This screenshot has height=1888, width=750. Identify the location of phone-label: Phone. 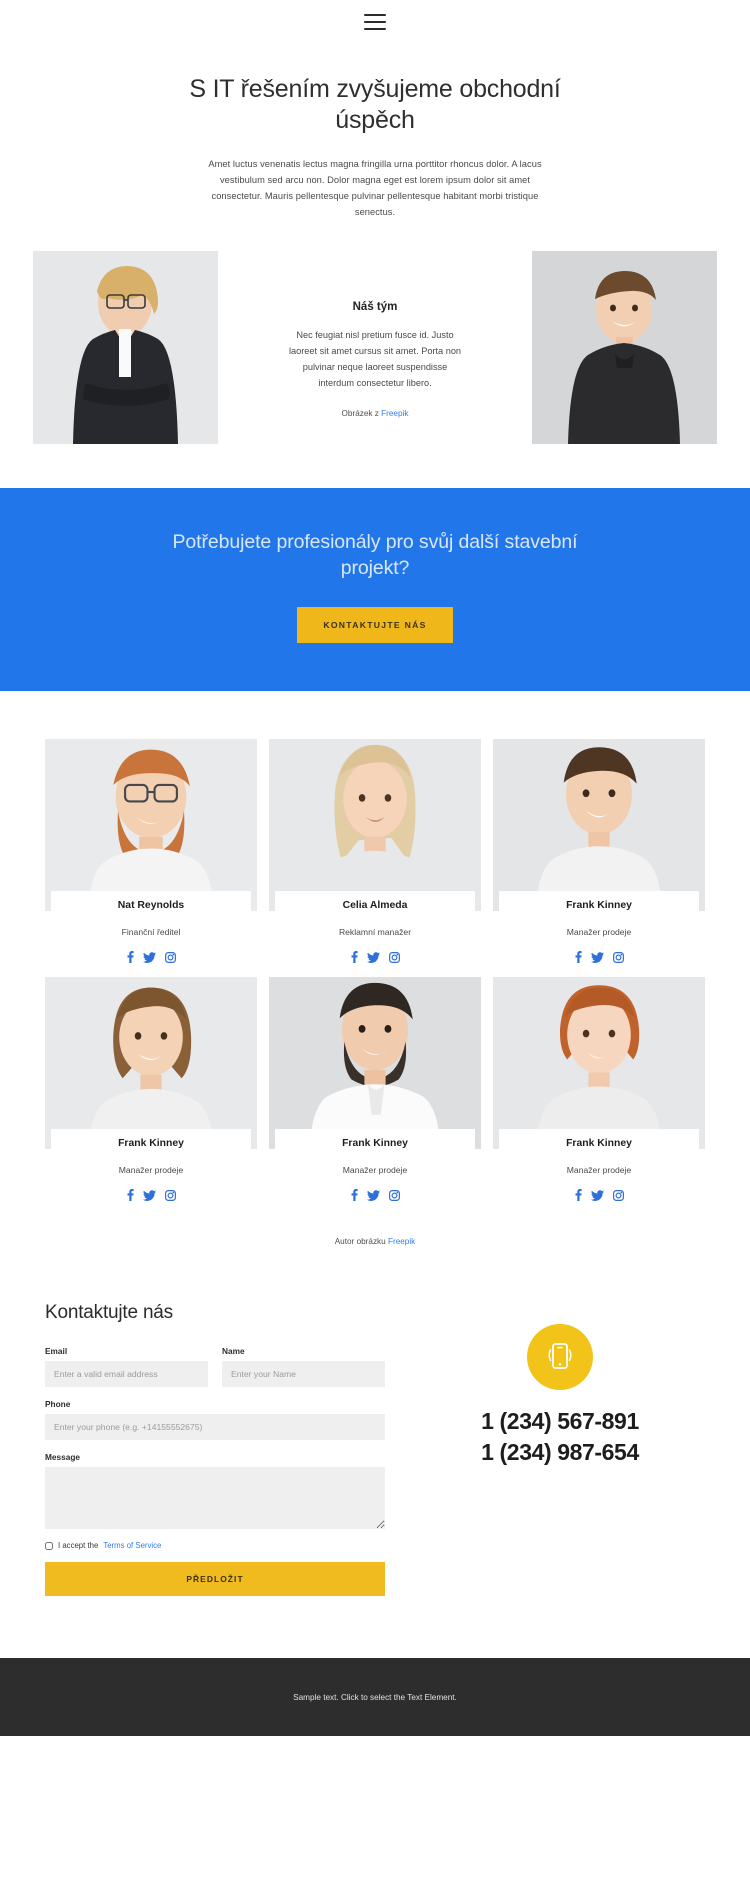
(58, 1404).